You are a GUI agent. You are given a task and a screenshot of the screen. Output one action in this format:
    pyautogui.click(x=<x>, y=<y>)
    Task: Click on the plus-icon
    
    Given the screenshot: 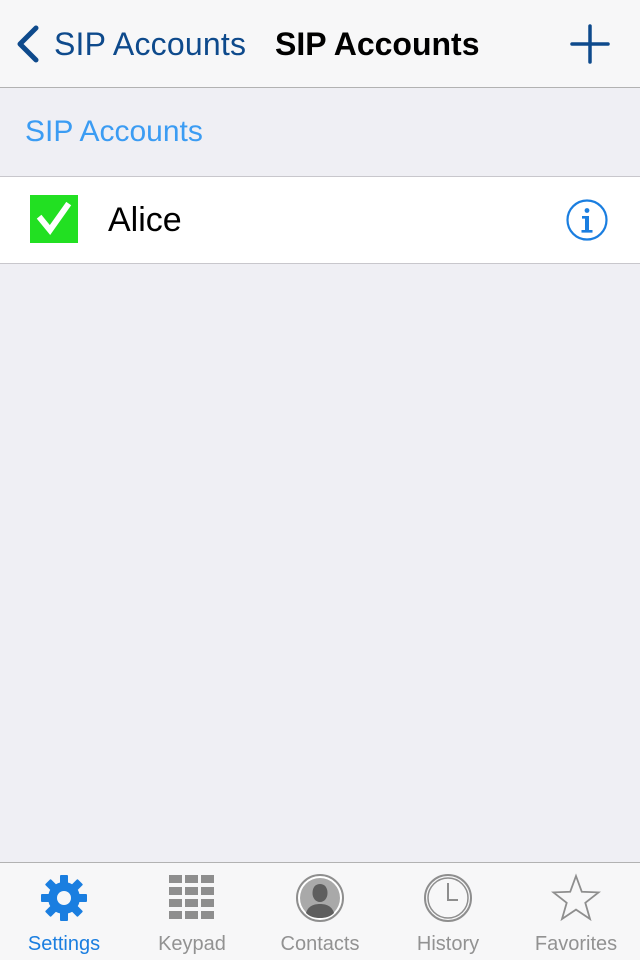 What is the action you would take?
    pyautogui.click(x=590, y=44)
    